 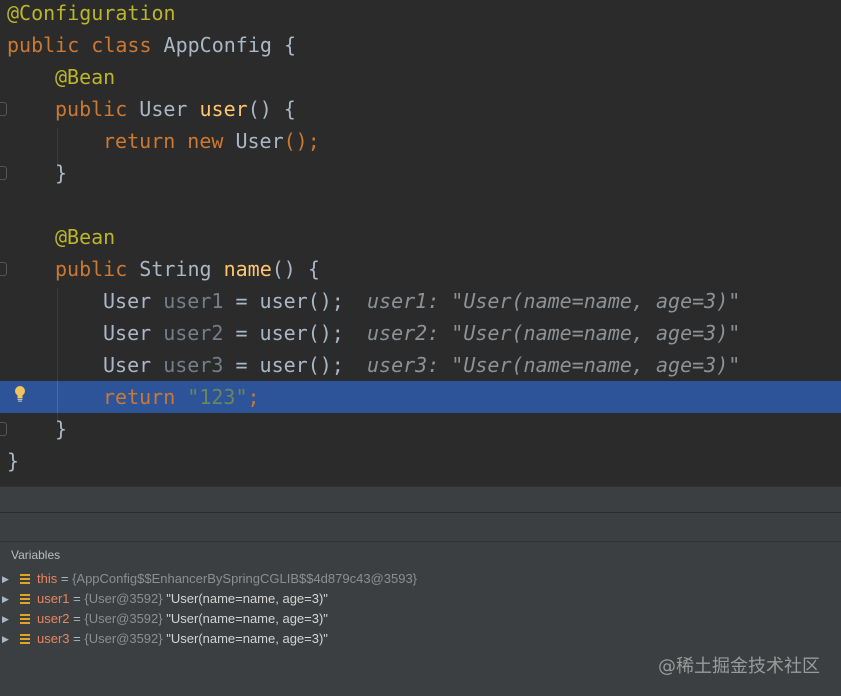 What do you see at coordinates (420, 109) in the screenshot?
I see `code-line: public User user() {` at bounding box center [420, 109].